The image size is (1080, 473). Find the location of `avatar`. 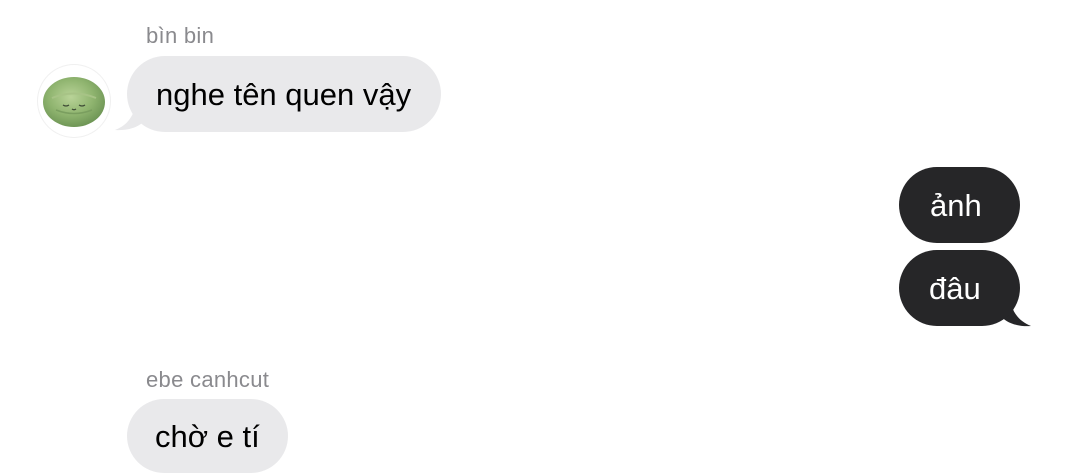

avatar is located at coordinates (74, 101).